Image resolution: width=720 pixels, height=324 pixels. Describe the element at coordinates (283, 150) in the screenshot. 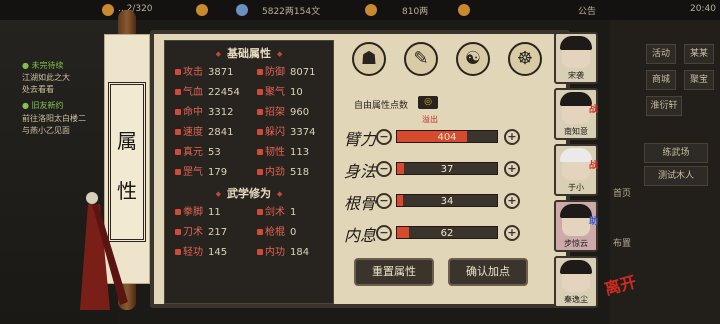

I see `stat-toughness: 韧性 113` at that location.